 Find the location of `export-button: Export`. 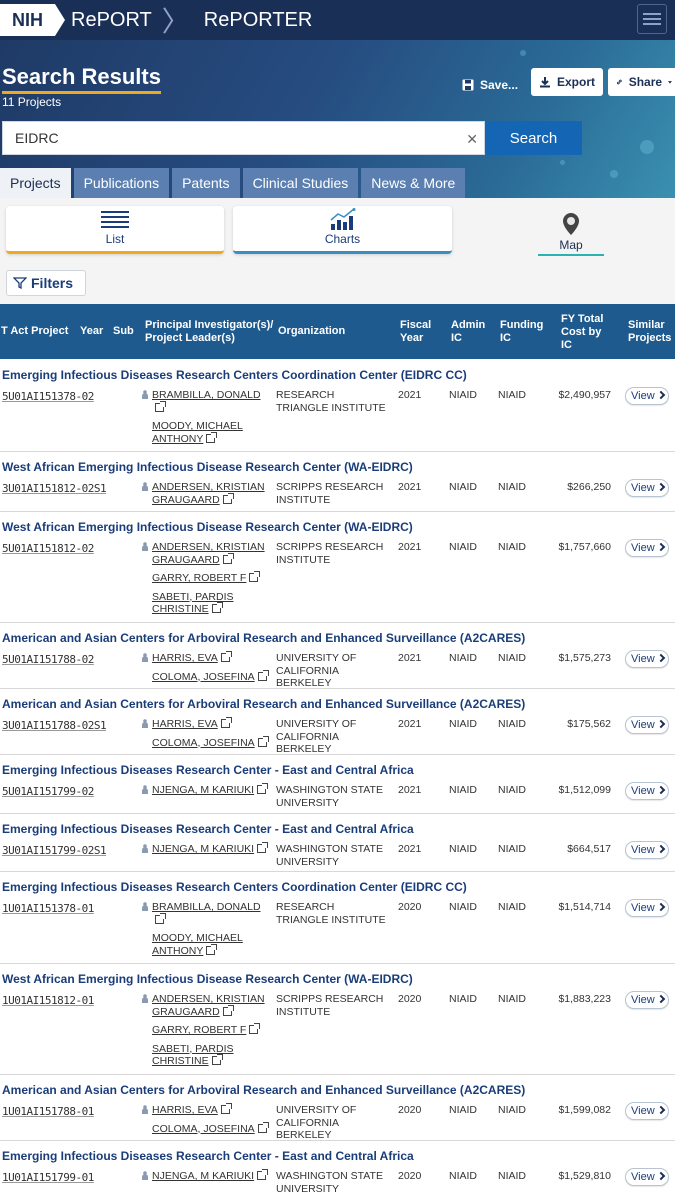

export-button: Export is located at coordinates (567, 82).